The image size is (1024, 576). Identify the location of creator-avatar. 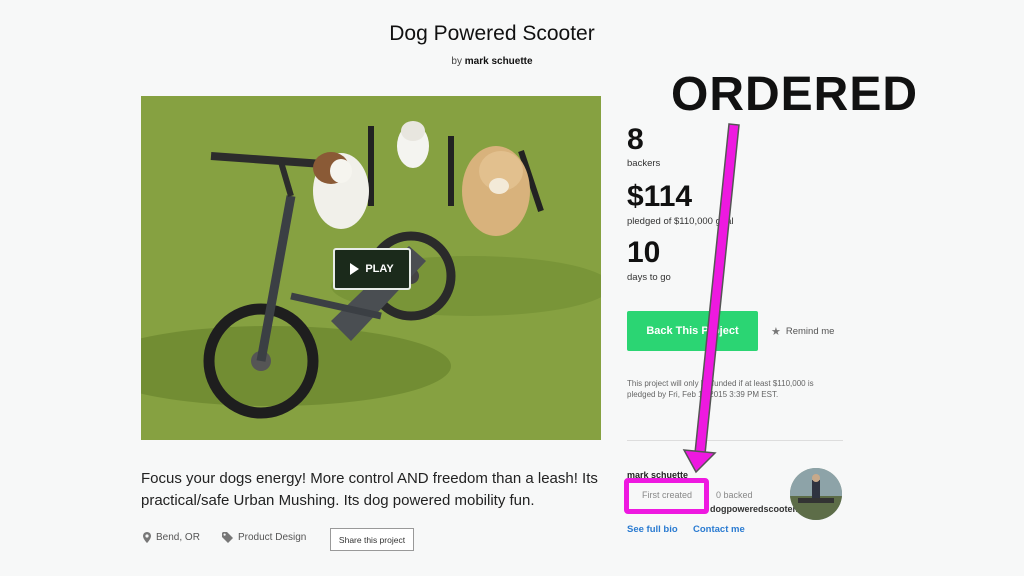
(816, 494).